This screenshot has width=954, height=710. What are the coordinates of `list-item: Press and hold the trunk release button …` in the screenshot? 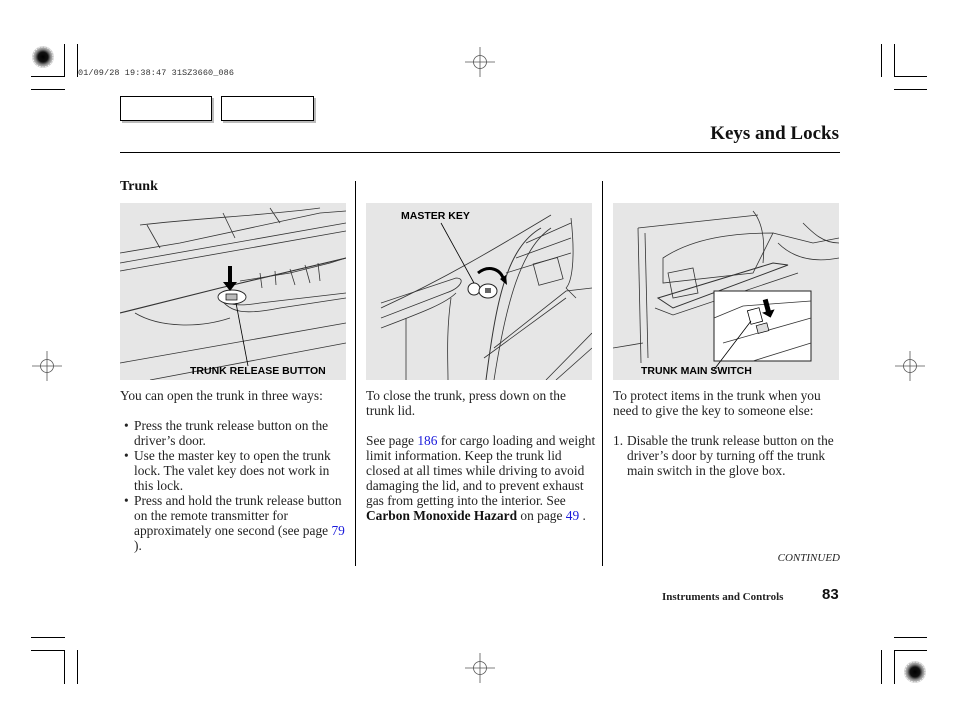 It's located at (236, 523).